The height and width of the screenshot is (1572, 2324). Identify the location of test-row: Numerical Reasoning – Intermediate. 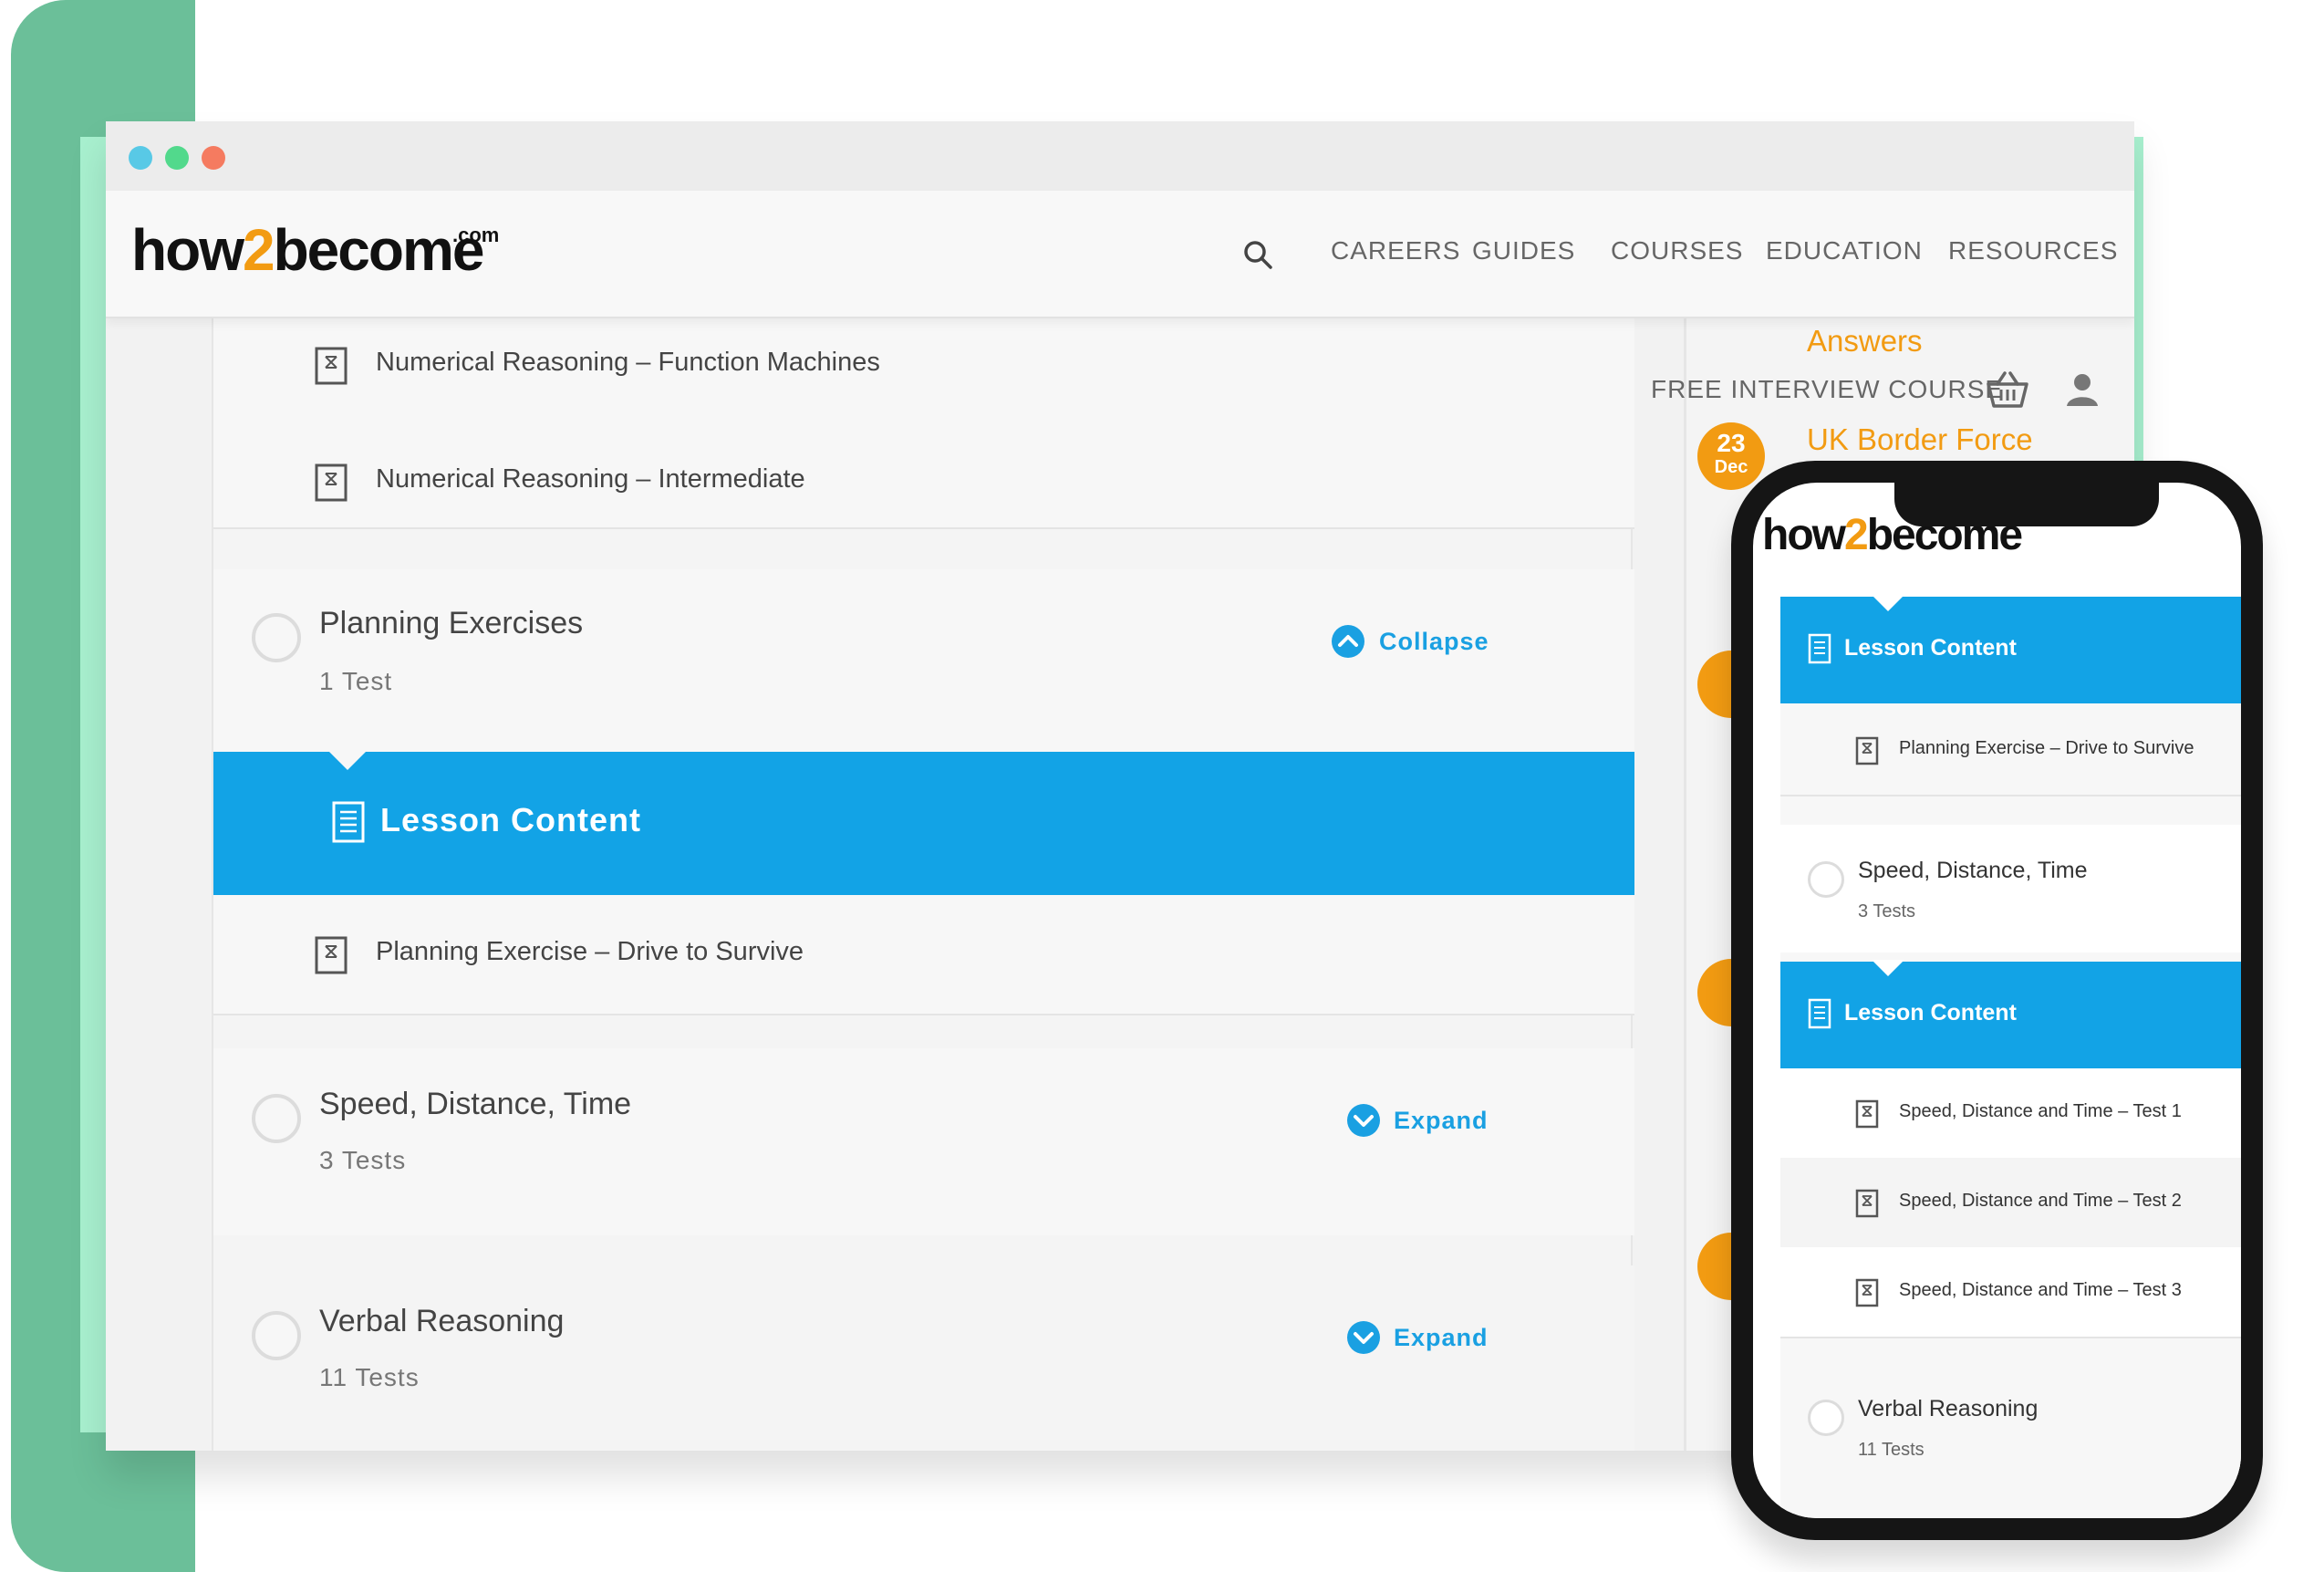
(924, 469).